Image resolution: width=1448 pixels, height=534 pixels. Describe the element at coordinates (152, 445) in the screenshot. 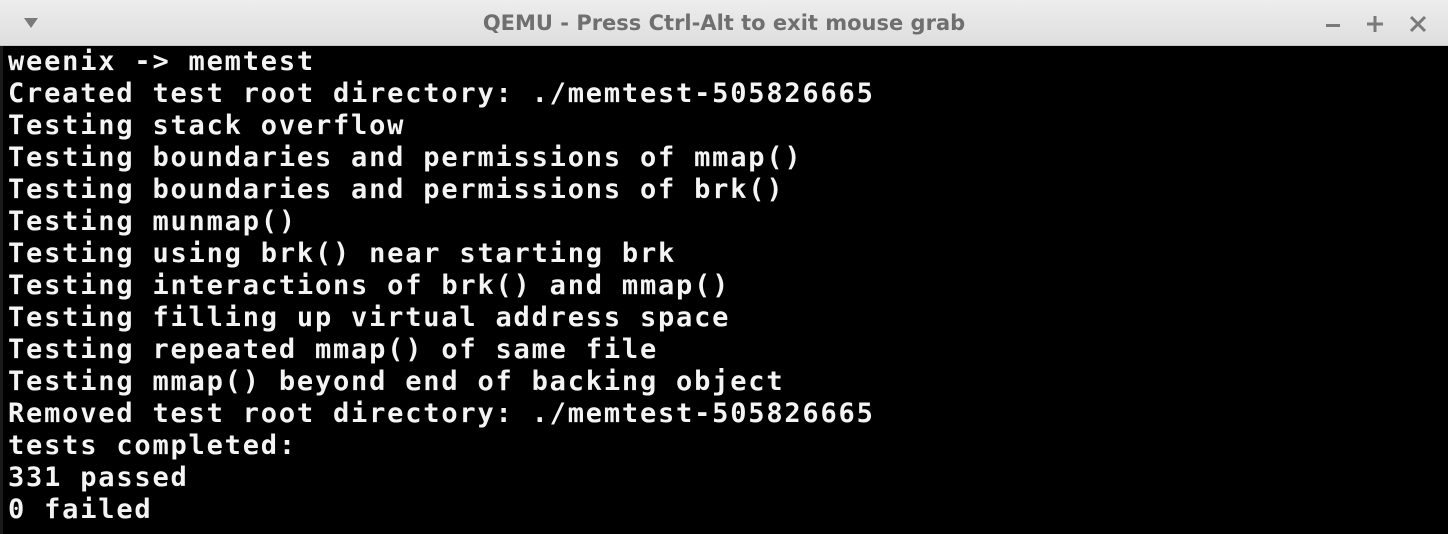

I see `terminal-line: tests completed:` at that location.